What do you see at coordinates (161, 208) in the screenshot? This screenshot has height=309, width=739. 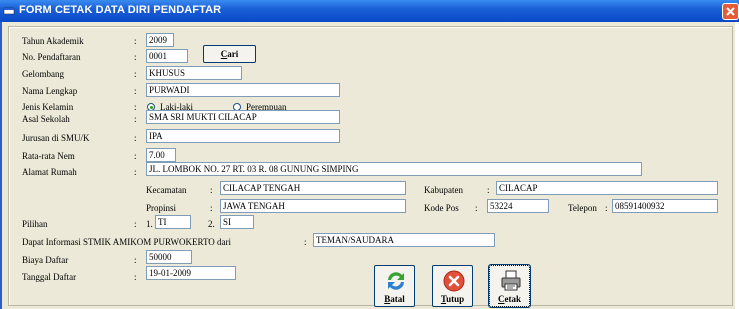 I see `propinsi-label: Propinsi` at bounding box center [161, 208].